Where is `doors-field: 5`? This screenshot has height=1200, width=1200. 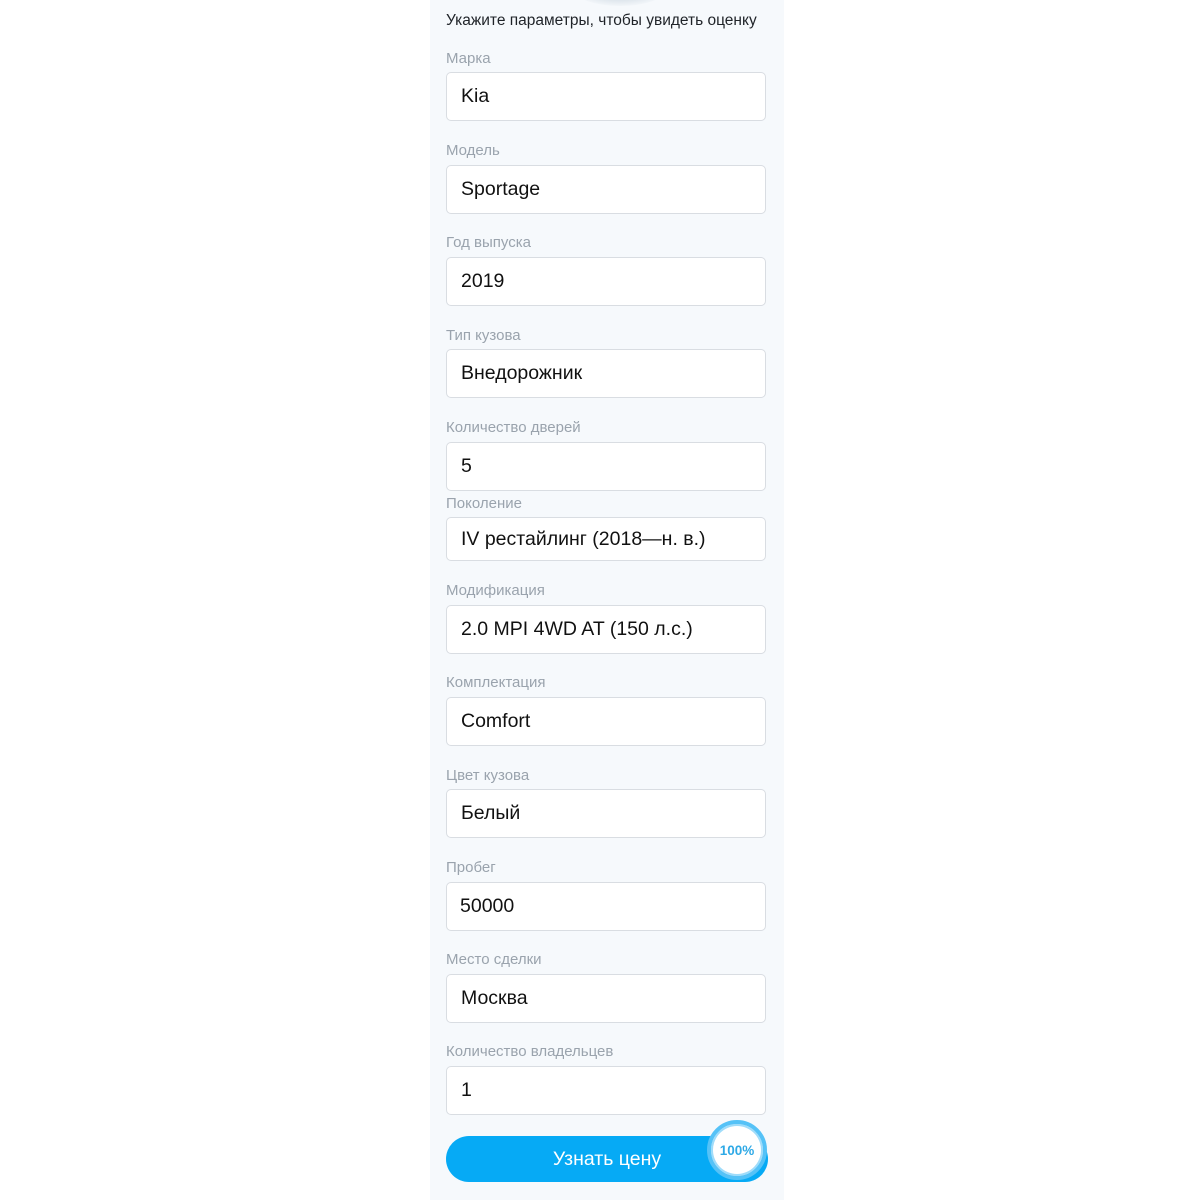
doors-field: 5 is located at coordinates (606, 466).